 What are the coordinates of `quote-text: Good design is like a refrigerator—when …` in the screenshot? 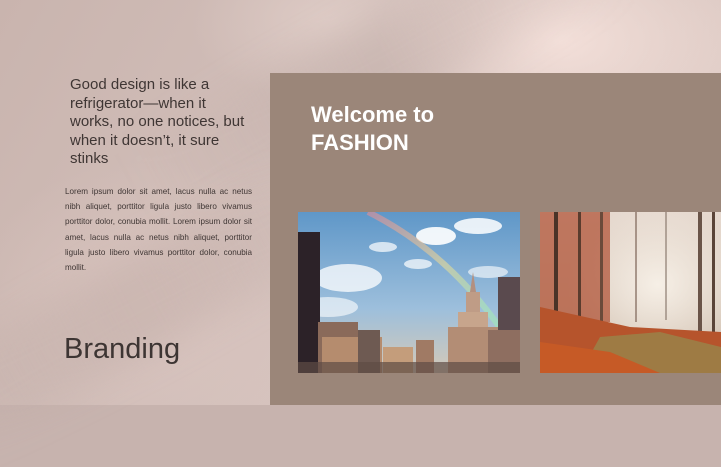 It's located at (157, 121).